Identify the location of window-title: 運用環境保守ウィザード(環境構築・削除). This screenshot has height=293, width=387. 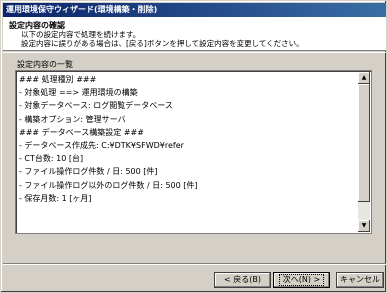
(194, 10).